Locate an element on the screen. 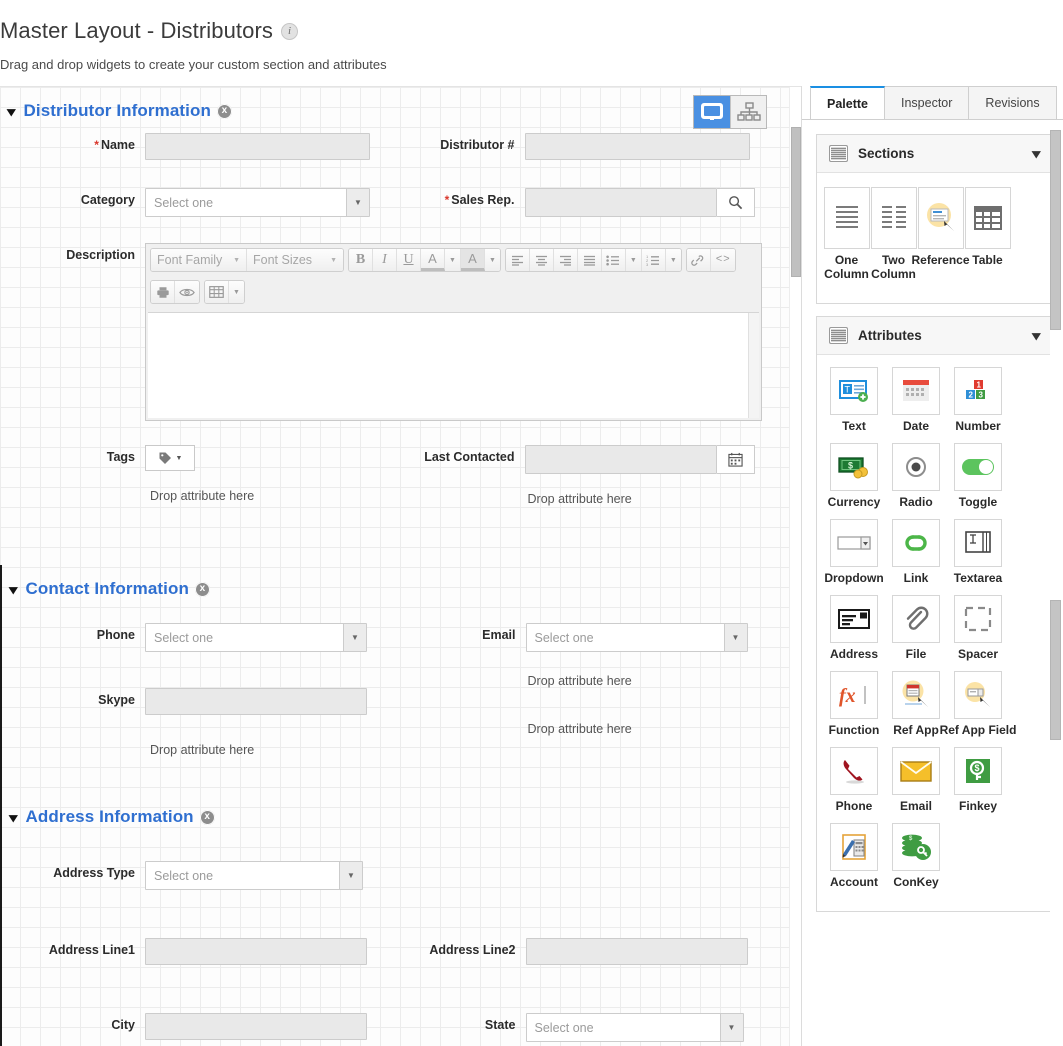 The width and height of the screenshot is (1063, 1046). palette-item-reference: Reference is located at coordinates (940, 234).